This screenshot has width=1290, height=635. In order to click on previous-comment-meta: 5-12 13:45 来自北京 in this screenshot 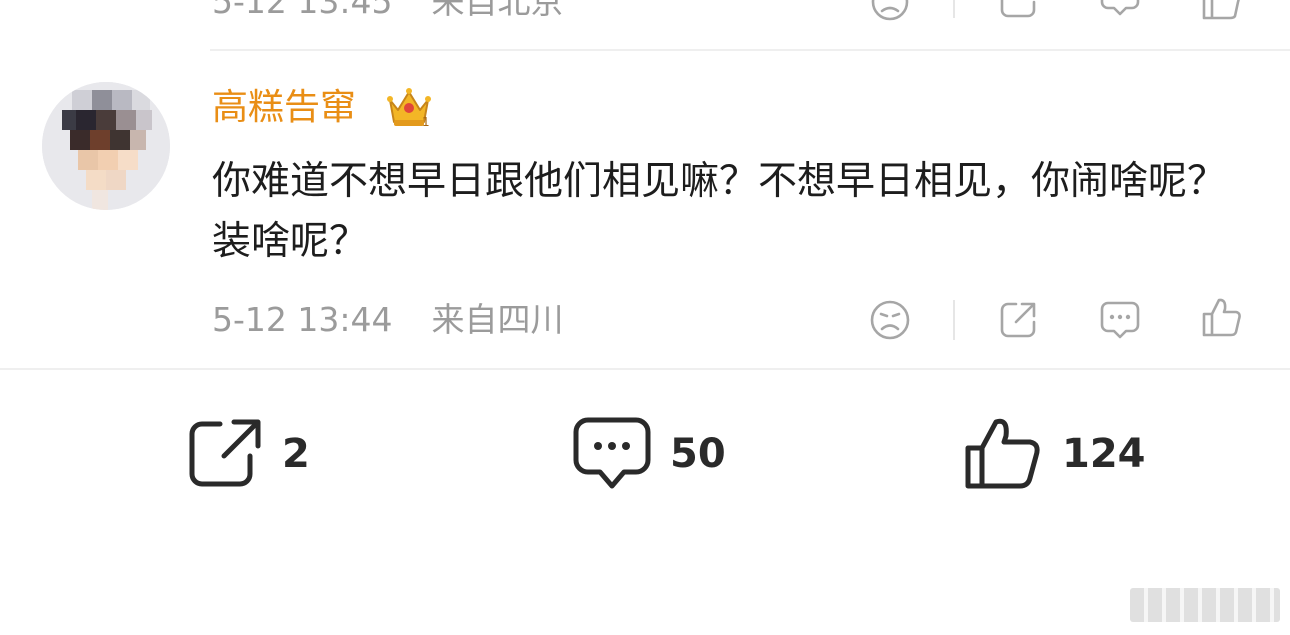, I will do `click(388, 11)`.